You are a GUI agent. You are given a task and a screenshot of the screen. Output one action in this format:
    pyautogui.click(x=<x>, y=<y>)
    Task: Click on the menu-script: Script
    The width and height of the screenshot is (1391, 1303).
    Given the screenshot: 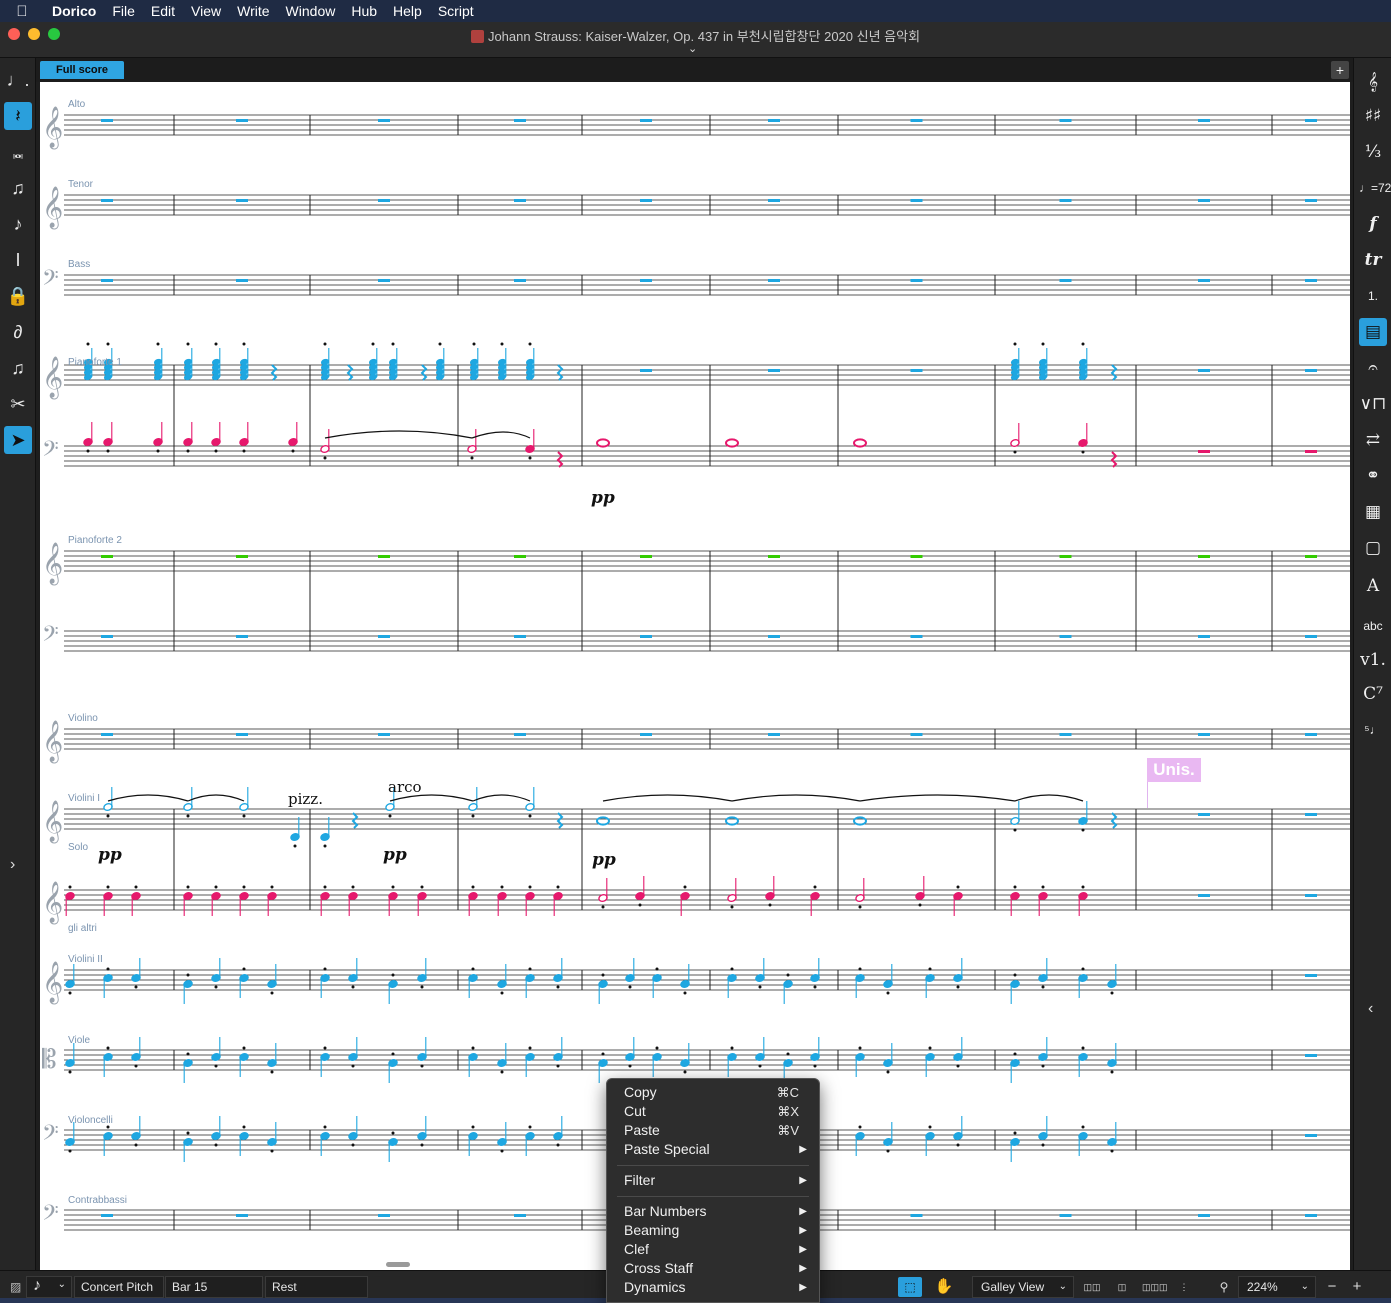 What is the action you would take?
    pyautogui.click(x=456, y=11)
    